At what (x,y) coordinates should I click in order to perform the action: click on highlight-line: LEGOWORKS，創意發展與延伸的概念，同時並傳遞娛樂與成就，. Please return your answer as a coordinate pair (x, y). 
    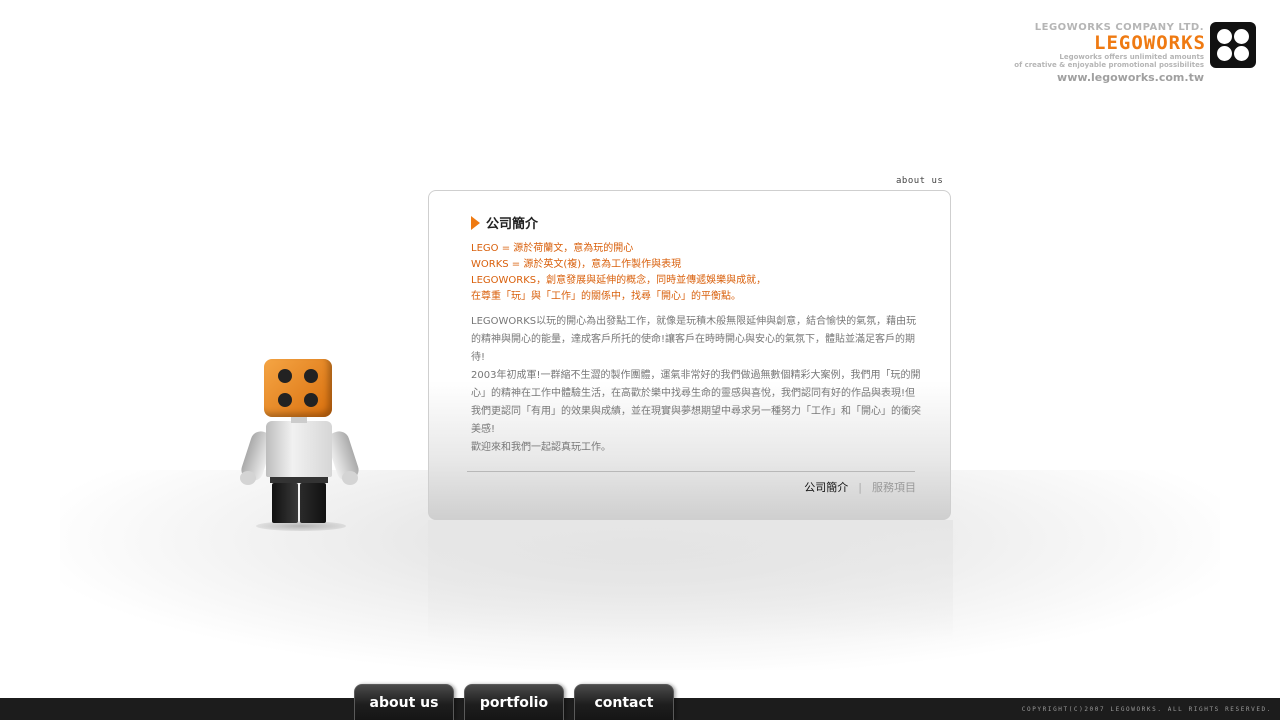
    Looking at the image, I should click on (619, 280).